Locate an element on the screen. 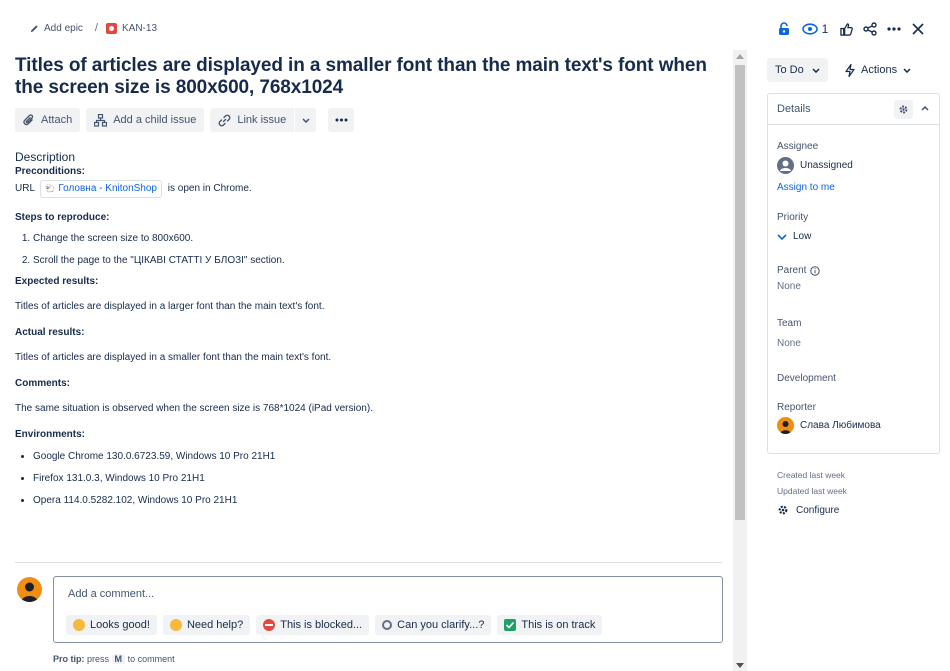  priority-label: Priority is located at coordinates (793, 217).